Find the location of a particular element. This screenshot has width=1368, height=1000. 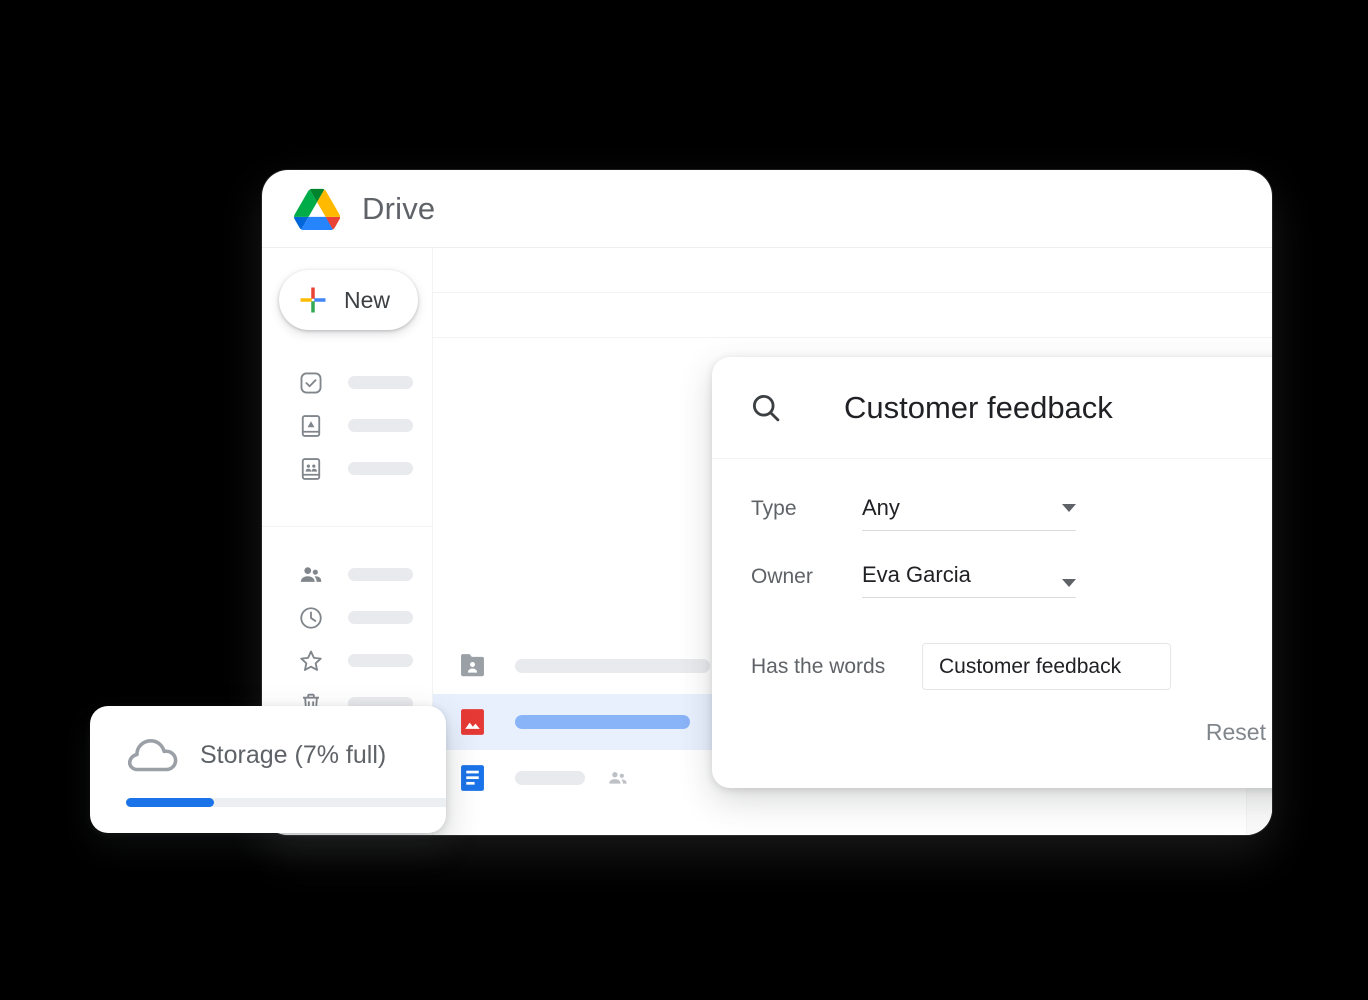

document-file-icon is located at coordinates (472, 778).